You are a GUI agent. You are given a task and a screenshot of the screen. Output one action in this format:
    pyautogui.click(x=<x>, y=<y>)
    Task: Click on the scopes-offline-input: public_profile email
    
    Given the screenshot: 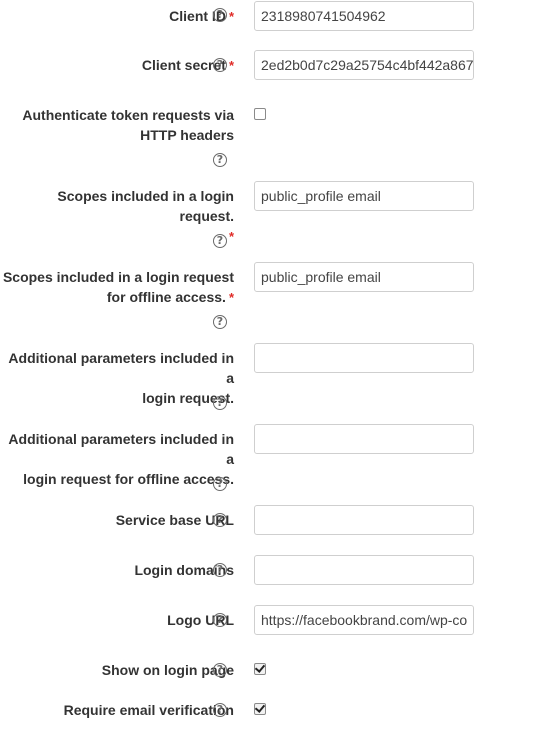 What is the action you would take?
    pyautogui.click(x=364, y=277)
    